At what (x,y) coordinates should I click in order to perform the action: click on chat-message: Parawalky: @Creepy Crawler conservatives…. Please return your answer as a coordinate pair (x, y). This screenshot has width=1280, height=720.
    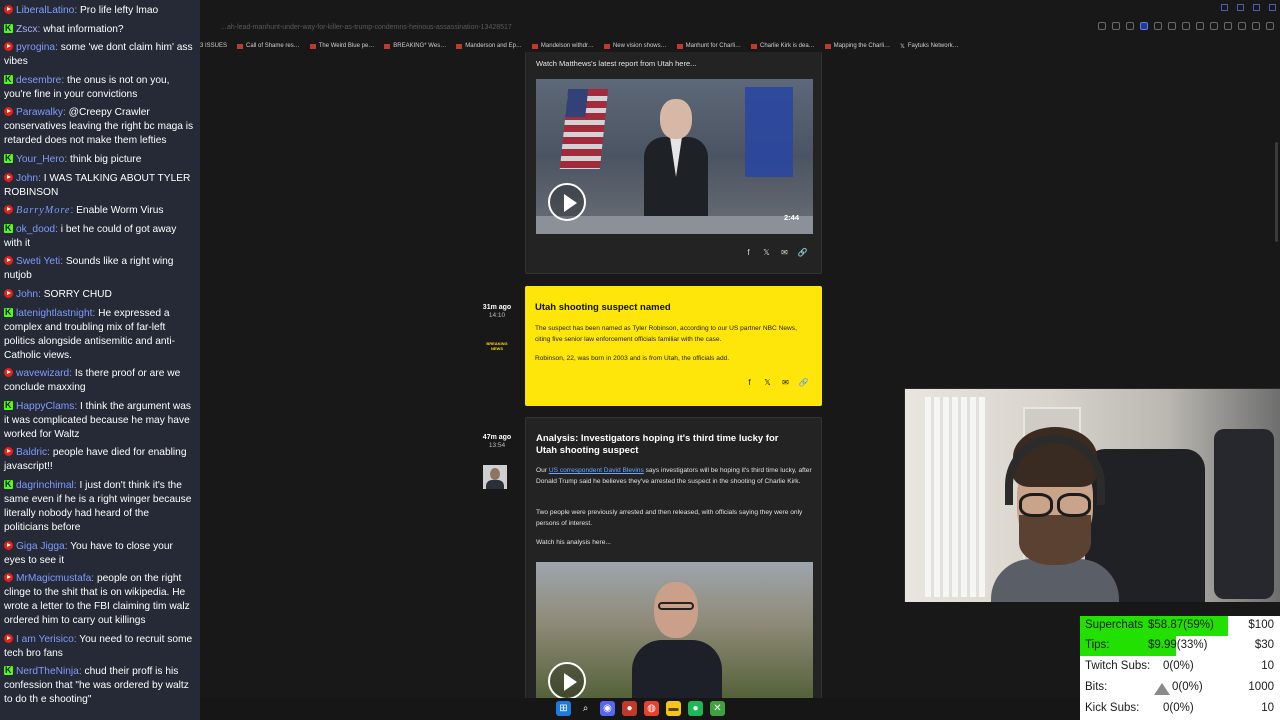
    Looking at the image, I should click on (100, 127).